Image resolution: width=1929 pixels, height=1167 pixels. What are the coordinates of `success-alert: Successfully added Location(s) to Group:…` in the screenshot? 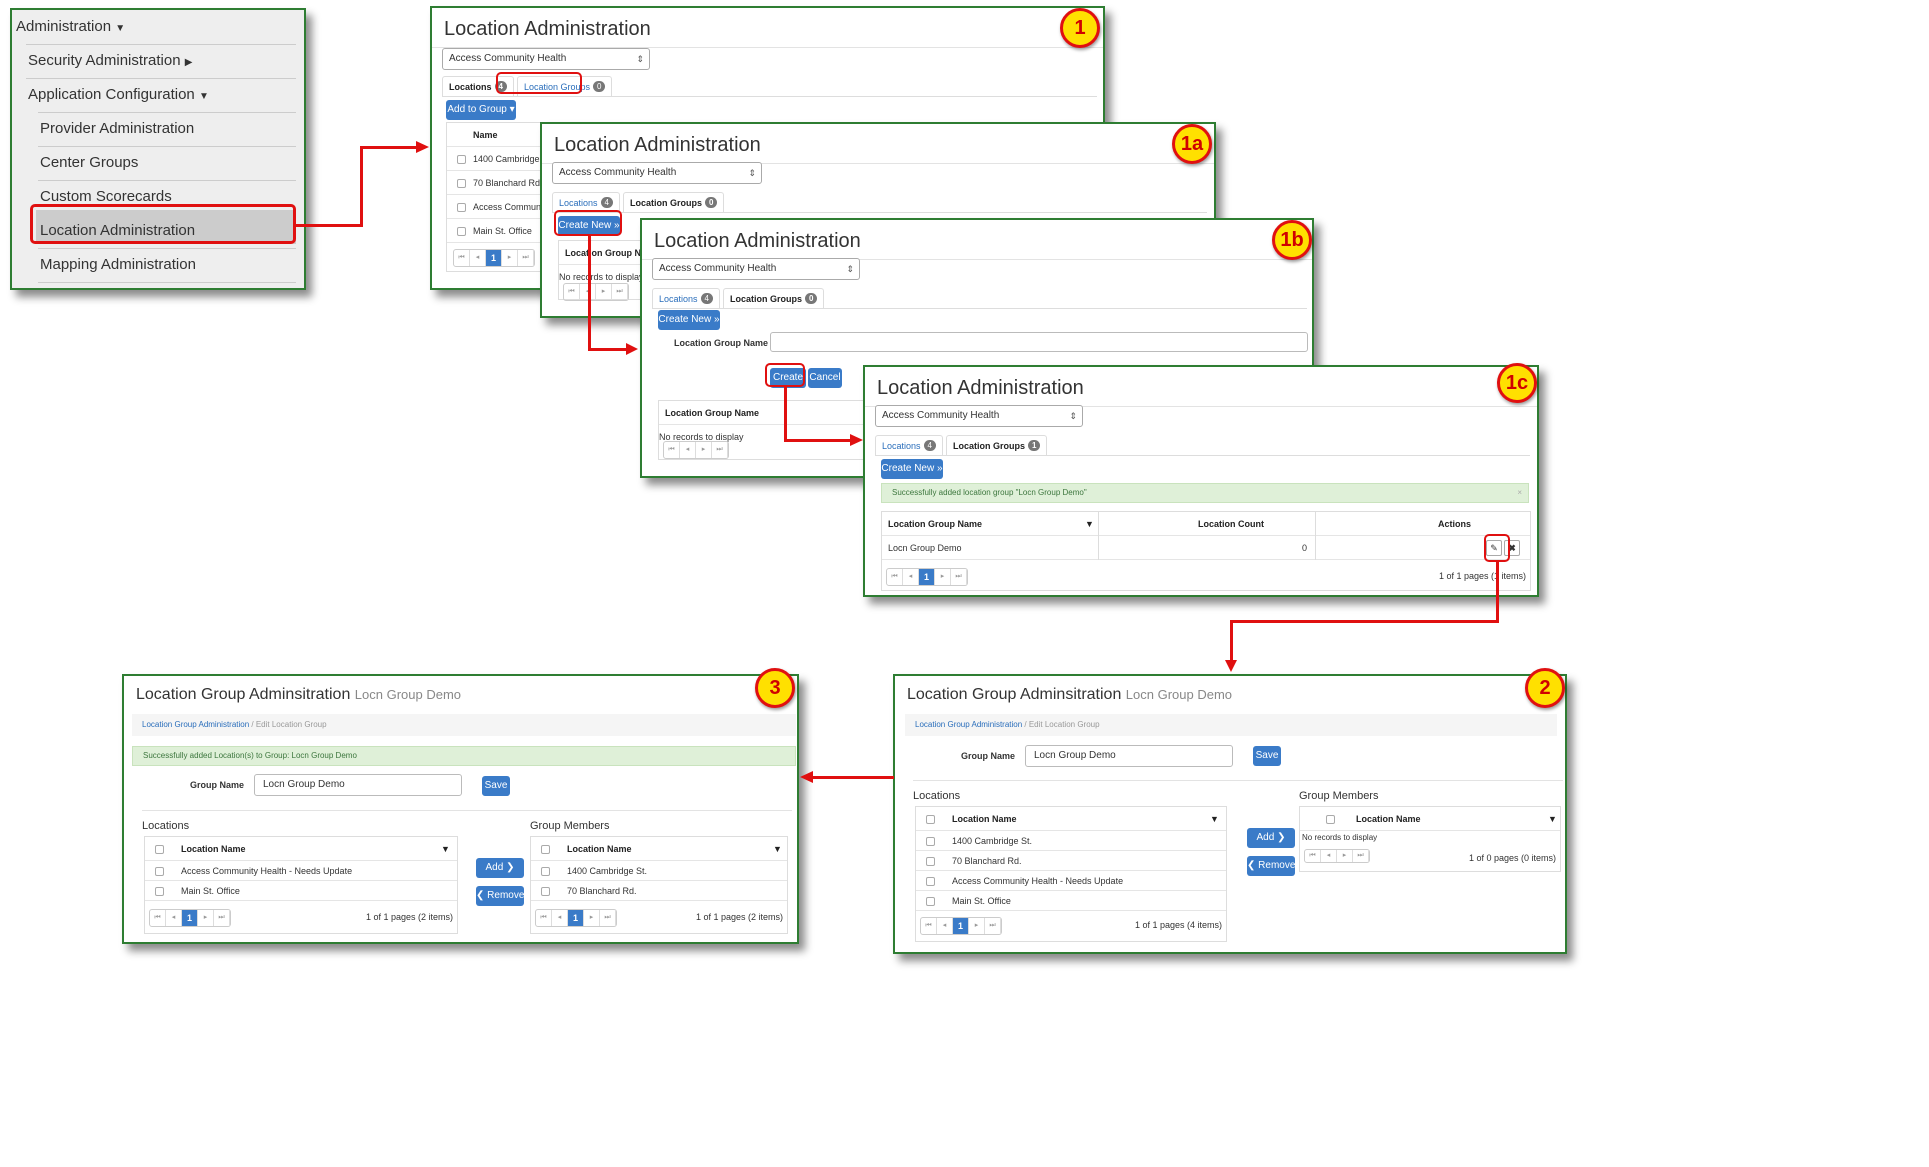 It's located at (464, 756).